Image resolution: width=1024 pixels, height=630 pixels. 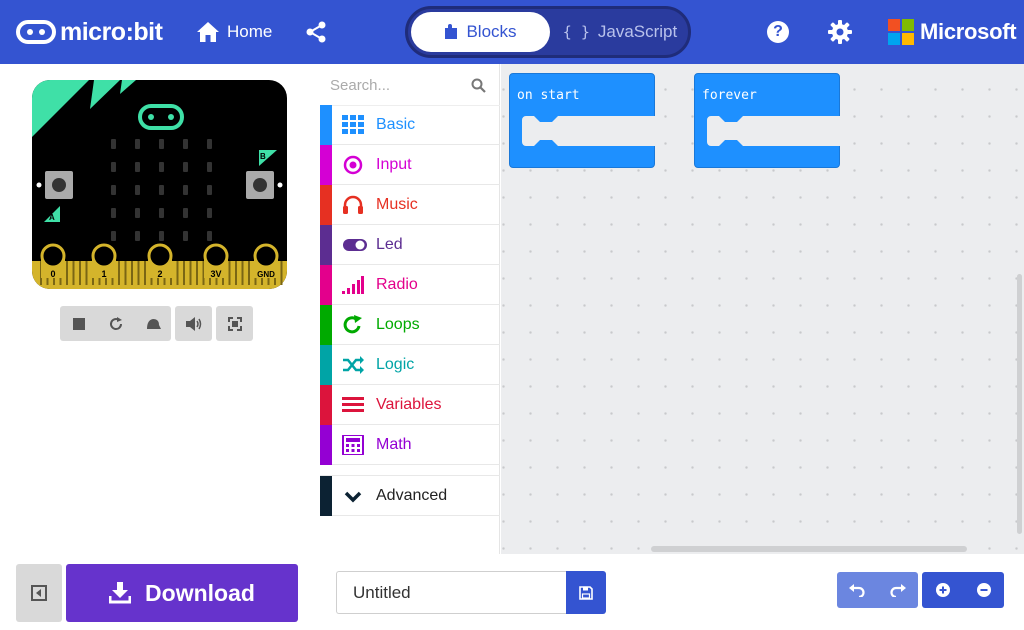 What do you see at coordinates (809, 549) in the screenshot?
I see `horizontal-scrollbar` at bounding box center [809, 549].